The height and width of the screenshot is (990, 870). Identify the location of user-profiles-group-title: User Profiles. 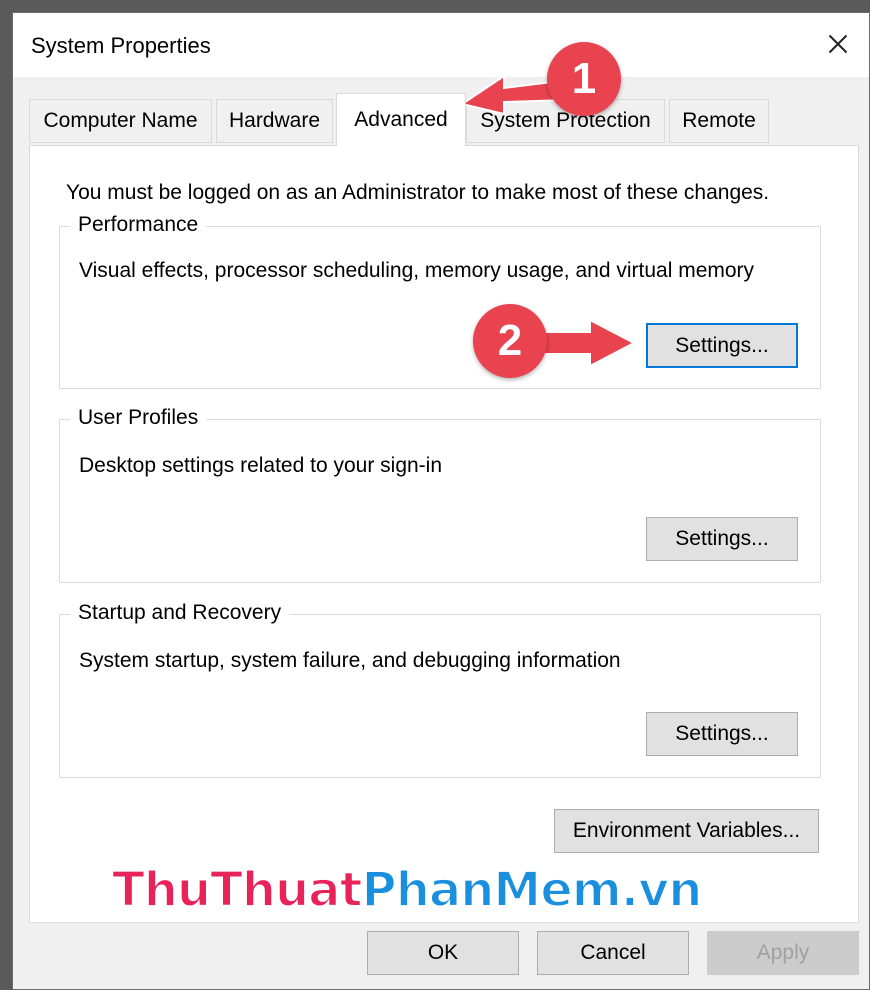
(138, 418).